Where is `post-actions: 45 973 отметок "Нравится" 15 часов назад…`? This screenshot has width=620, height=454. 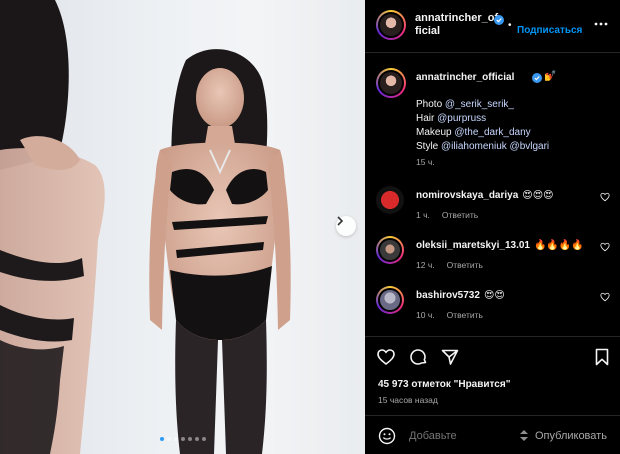 post-actions: 45 973 отметок "Нравится" 15 часов назад… is located at coordinates (492, 395).